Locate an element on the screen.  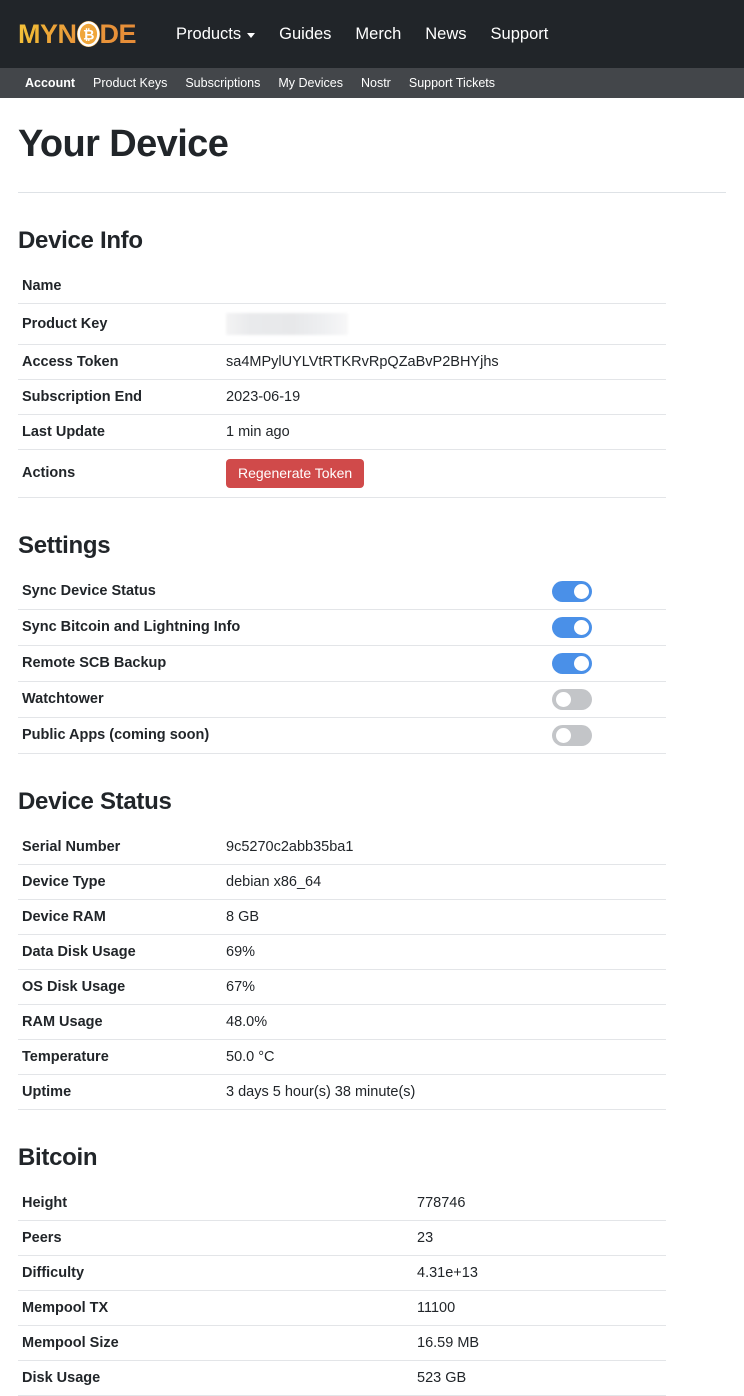
table-row: Name is located at coordinates (342, 286).